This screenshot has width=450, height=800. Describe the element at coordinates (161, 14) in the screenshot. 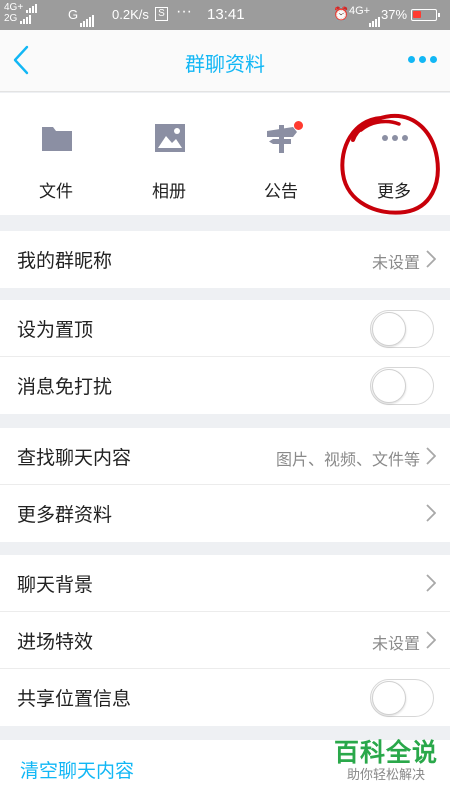

I see `s-badge-icon: S` at that location.